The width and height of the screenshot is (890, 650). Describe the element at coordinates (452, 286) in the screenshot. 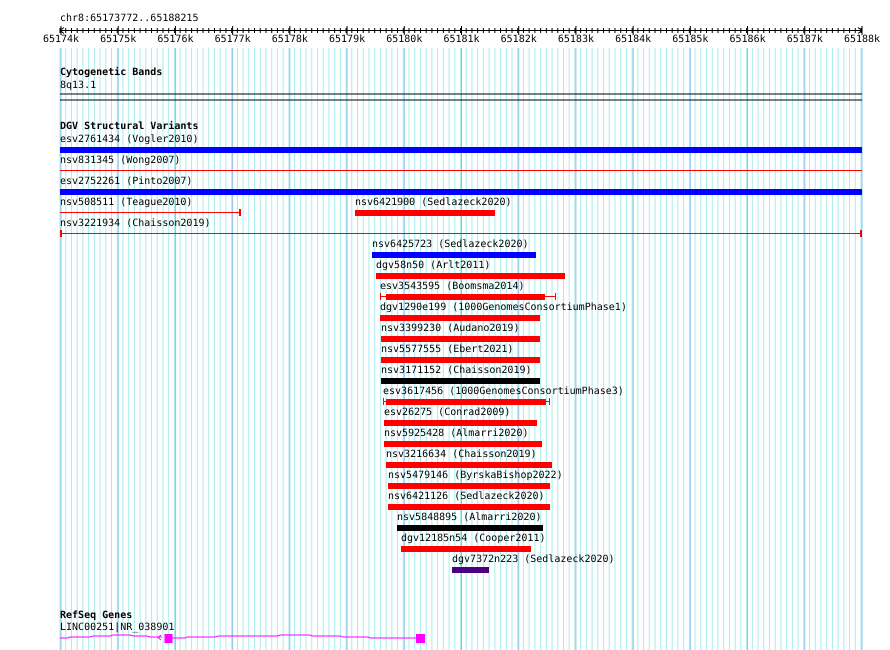

I see `variant-label: esv3543595 (Boomsma2014)` at that location.